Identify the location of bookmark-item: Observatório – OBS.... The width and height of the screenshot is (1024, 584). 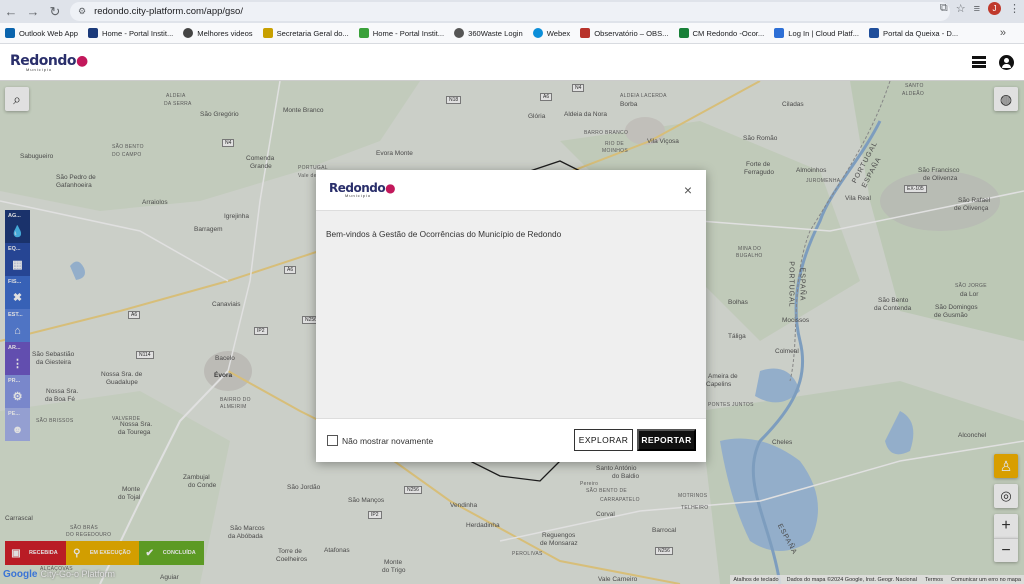
(624, 33).